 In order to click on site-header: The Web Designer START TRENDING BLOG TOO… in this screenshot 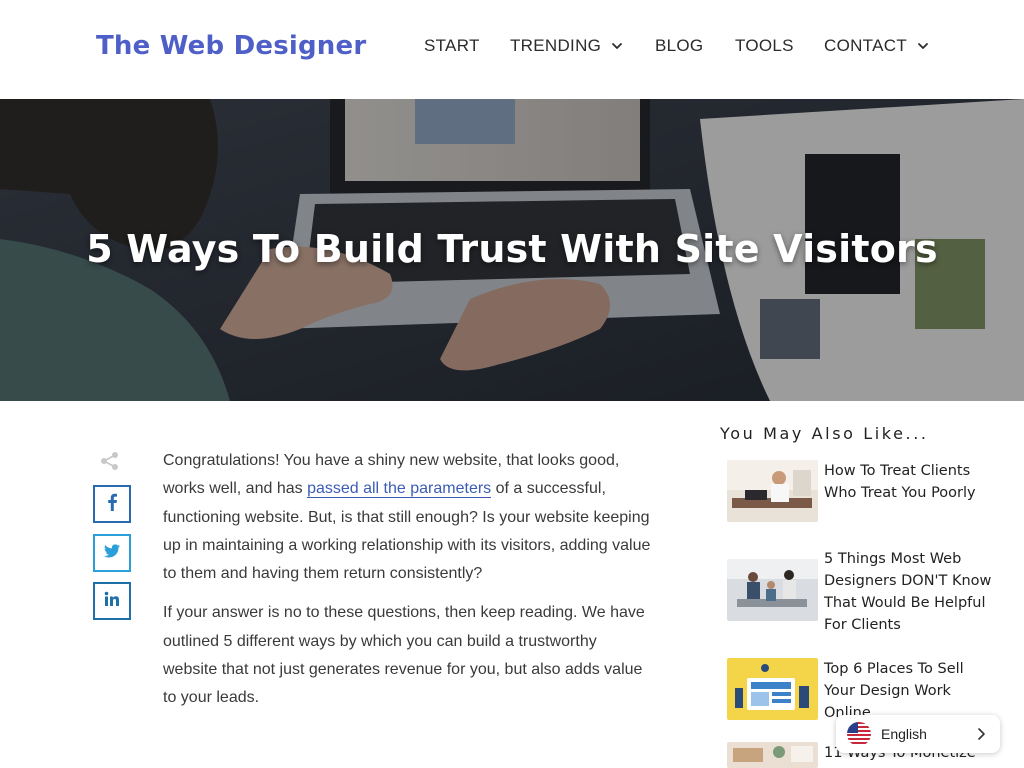, I will do `click(512, 49)`.